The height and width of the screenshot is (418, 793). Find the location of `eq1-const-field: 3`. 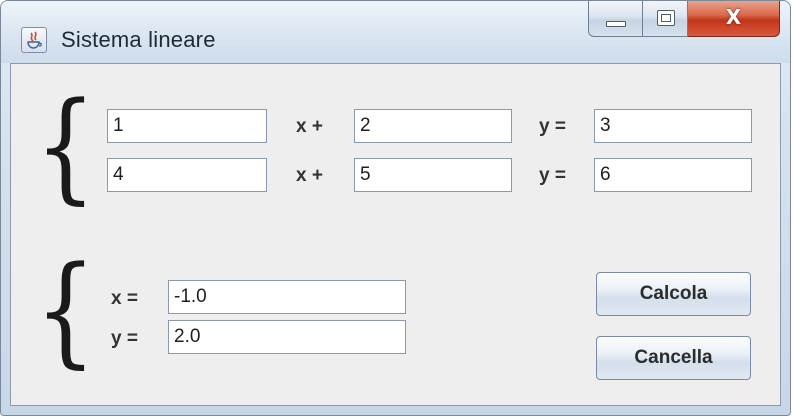

eq1-const-field: 3 is located at coordinates (673, 126).